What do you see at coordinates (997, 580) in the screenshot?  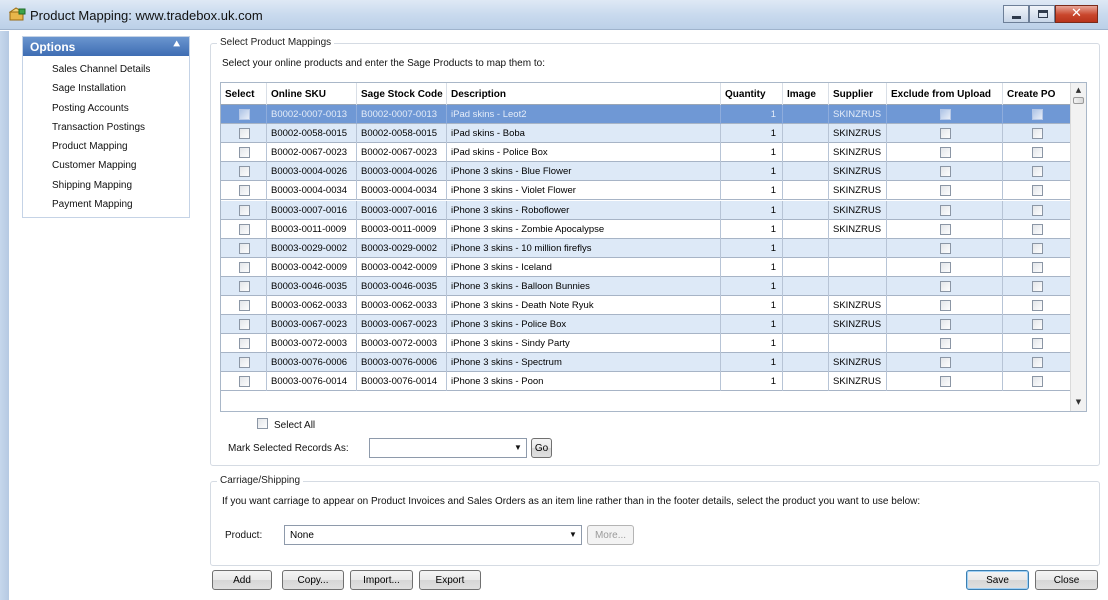 I see `save-button: Save` at bounding box center [997, 580].